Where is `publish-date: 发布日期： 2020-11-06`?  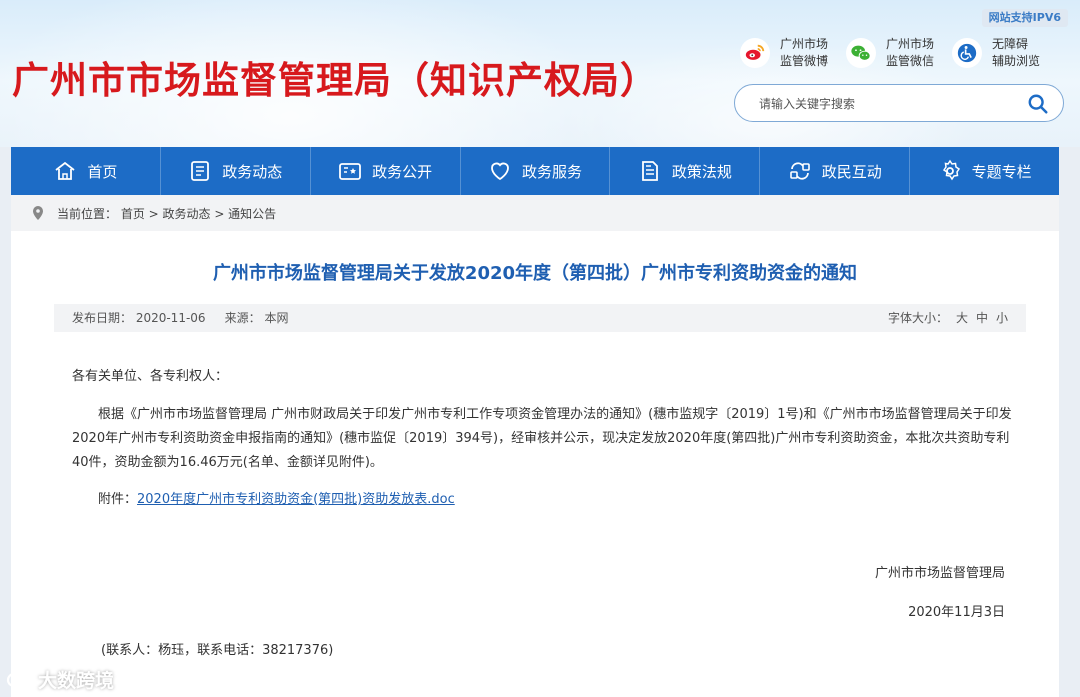
publish-date: 发布日期： 2020-11-06 is located at coordinates (139, 318).